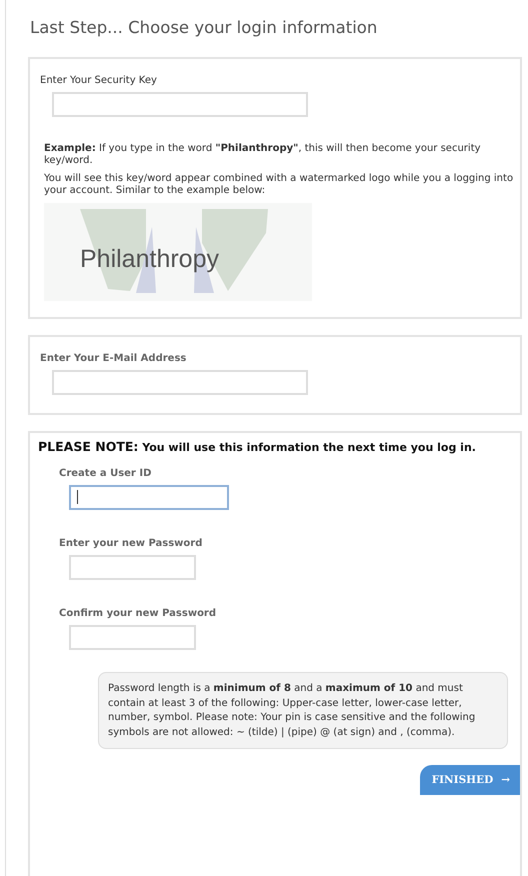  I want to click on example-text: Example: If you type in the word "Philanthropy", this will then become your security key/word., so click(263, 155).